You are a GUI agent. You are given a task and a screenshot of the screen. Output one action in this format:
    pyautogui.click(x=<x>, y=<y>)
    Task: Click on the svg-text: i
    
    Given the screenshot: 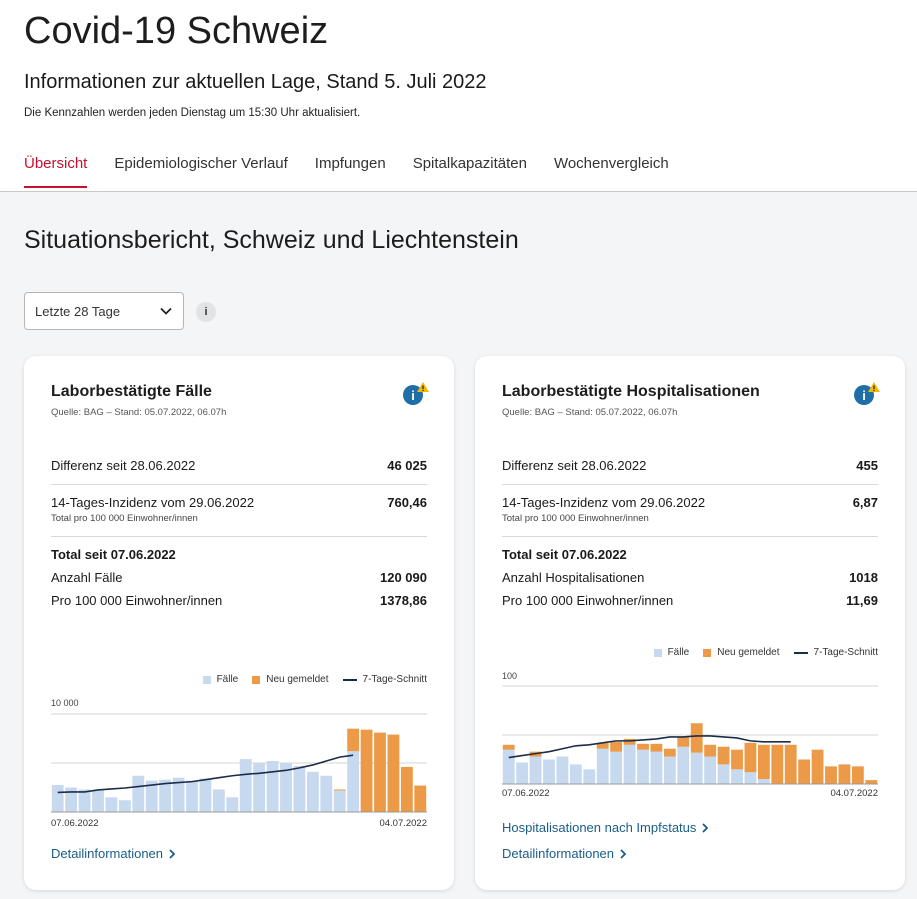 What is the action you would take?
    pyautogui.click(x=413, y=395)
    